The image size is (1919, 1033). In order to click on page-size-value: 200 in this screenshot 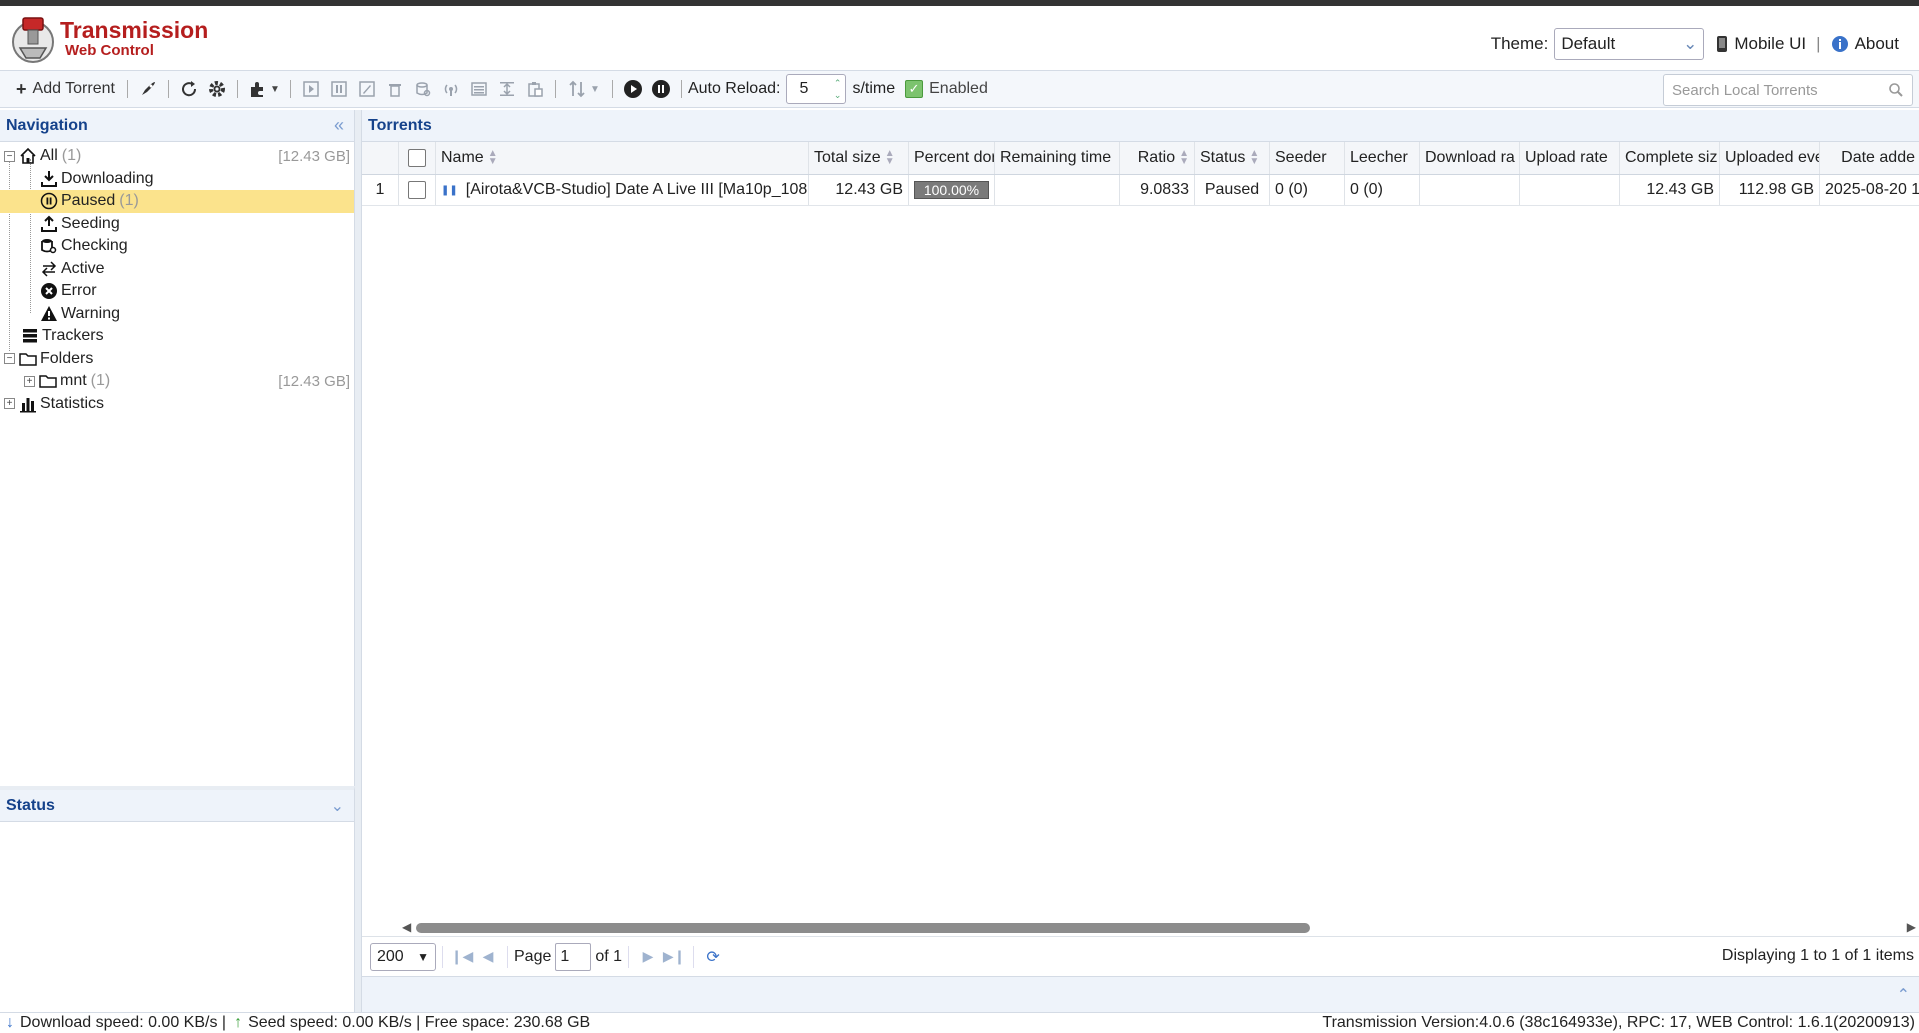, I will do `click(390, 956)`.